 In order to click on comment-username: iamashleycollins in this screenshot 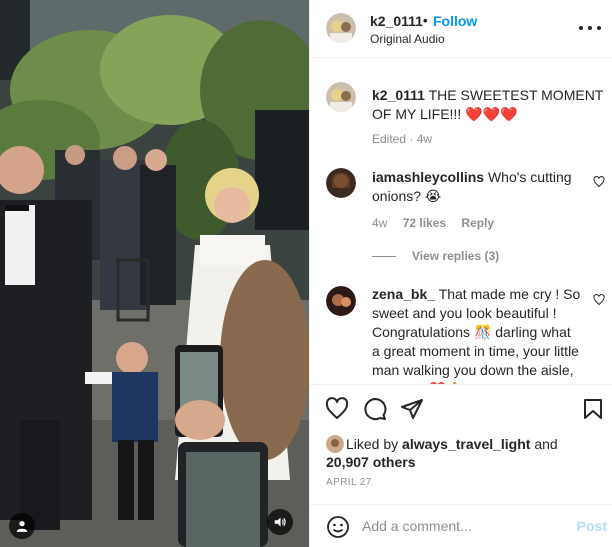, I will do `click(428, 177)`.